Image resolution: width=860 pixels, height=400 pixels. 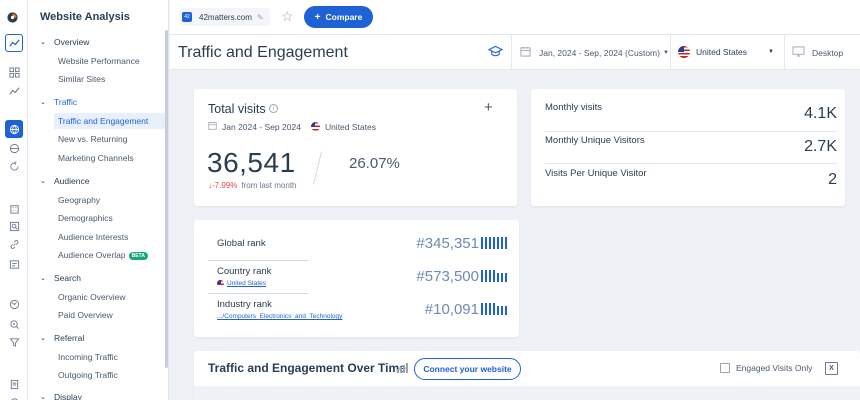 What do you see at coordinates (88, 357) in the screenshot?
I see `nav-item-incoming-traffic: Incoming Traffic` at bounding box center [88, 357].